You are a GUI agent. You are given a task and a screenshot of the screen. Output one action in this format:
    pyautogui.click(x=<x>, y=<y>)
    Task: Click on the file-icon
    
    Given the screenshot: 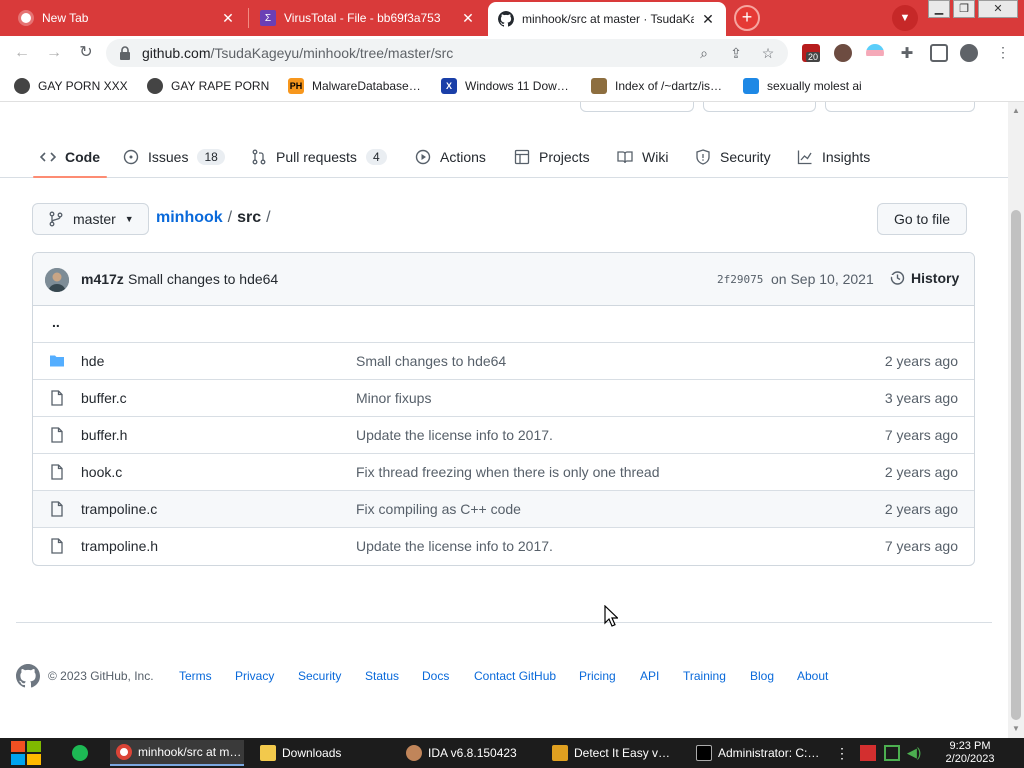 What is the action you would take?
    pyautogui.click(x=57, y=398)
    